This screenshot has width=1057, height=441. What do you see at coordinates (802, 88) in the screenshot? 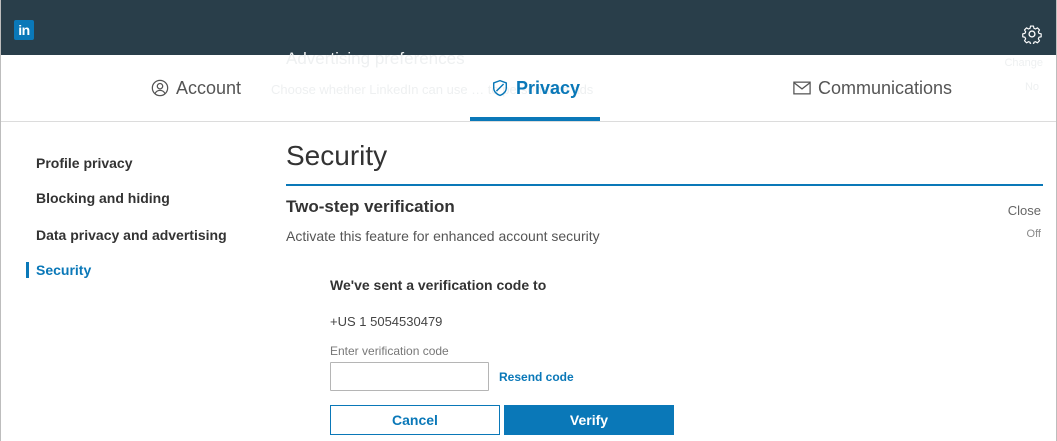
I see `envelope-icon` at bounding box center [802, 88].